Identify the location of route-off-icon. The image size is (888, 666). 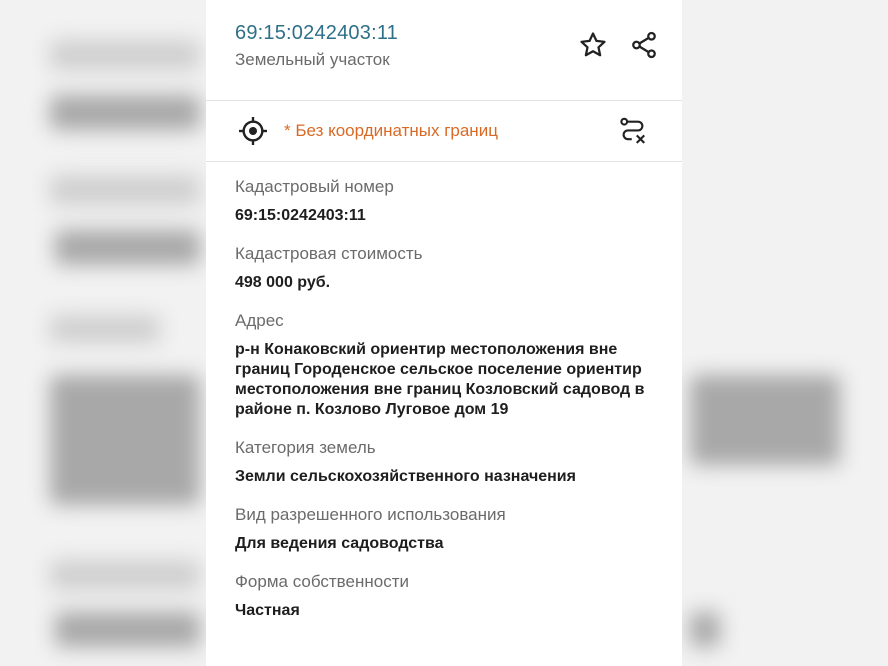
(633, 130).